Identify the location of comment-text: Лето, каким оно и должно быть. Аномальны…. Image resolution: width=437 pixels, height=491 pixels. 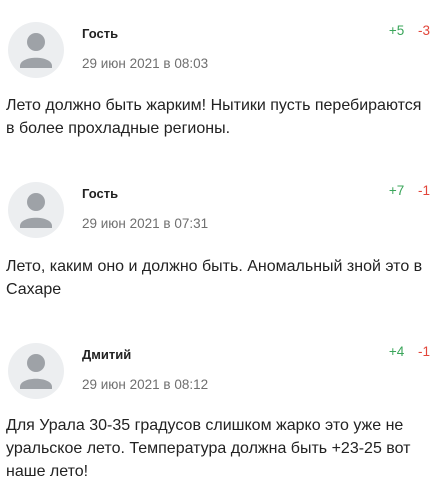
(214, 278).